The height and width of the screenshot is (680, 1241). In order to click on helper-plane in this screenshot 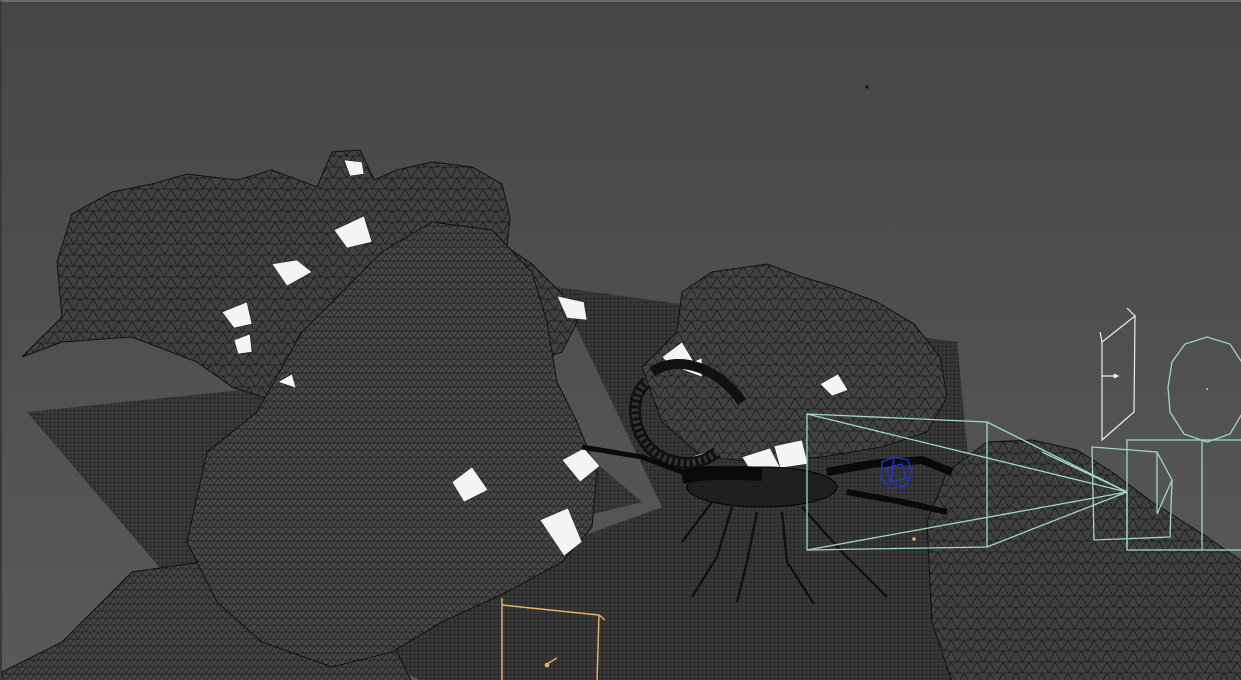, I will do `click(1117, 374)`.